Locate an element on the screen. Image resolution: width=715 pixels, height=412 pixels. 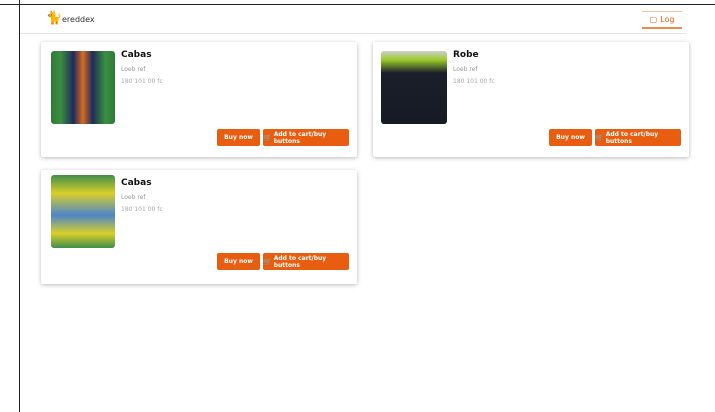
cat-logo-icon: 🐈 is located at coordinates (54, 18).